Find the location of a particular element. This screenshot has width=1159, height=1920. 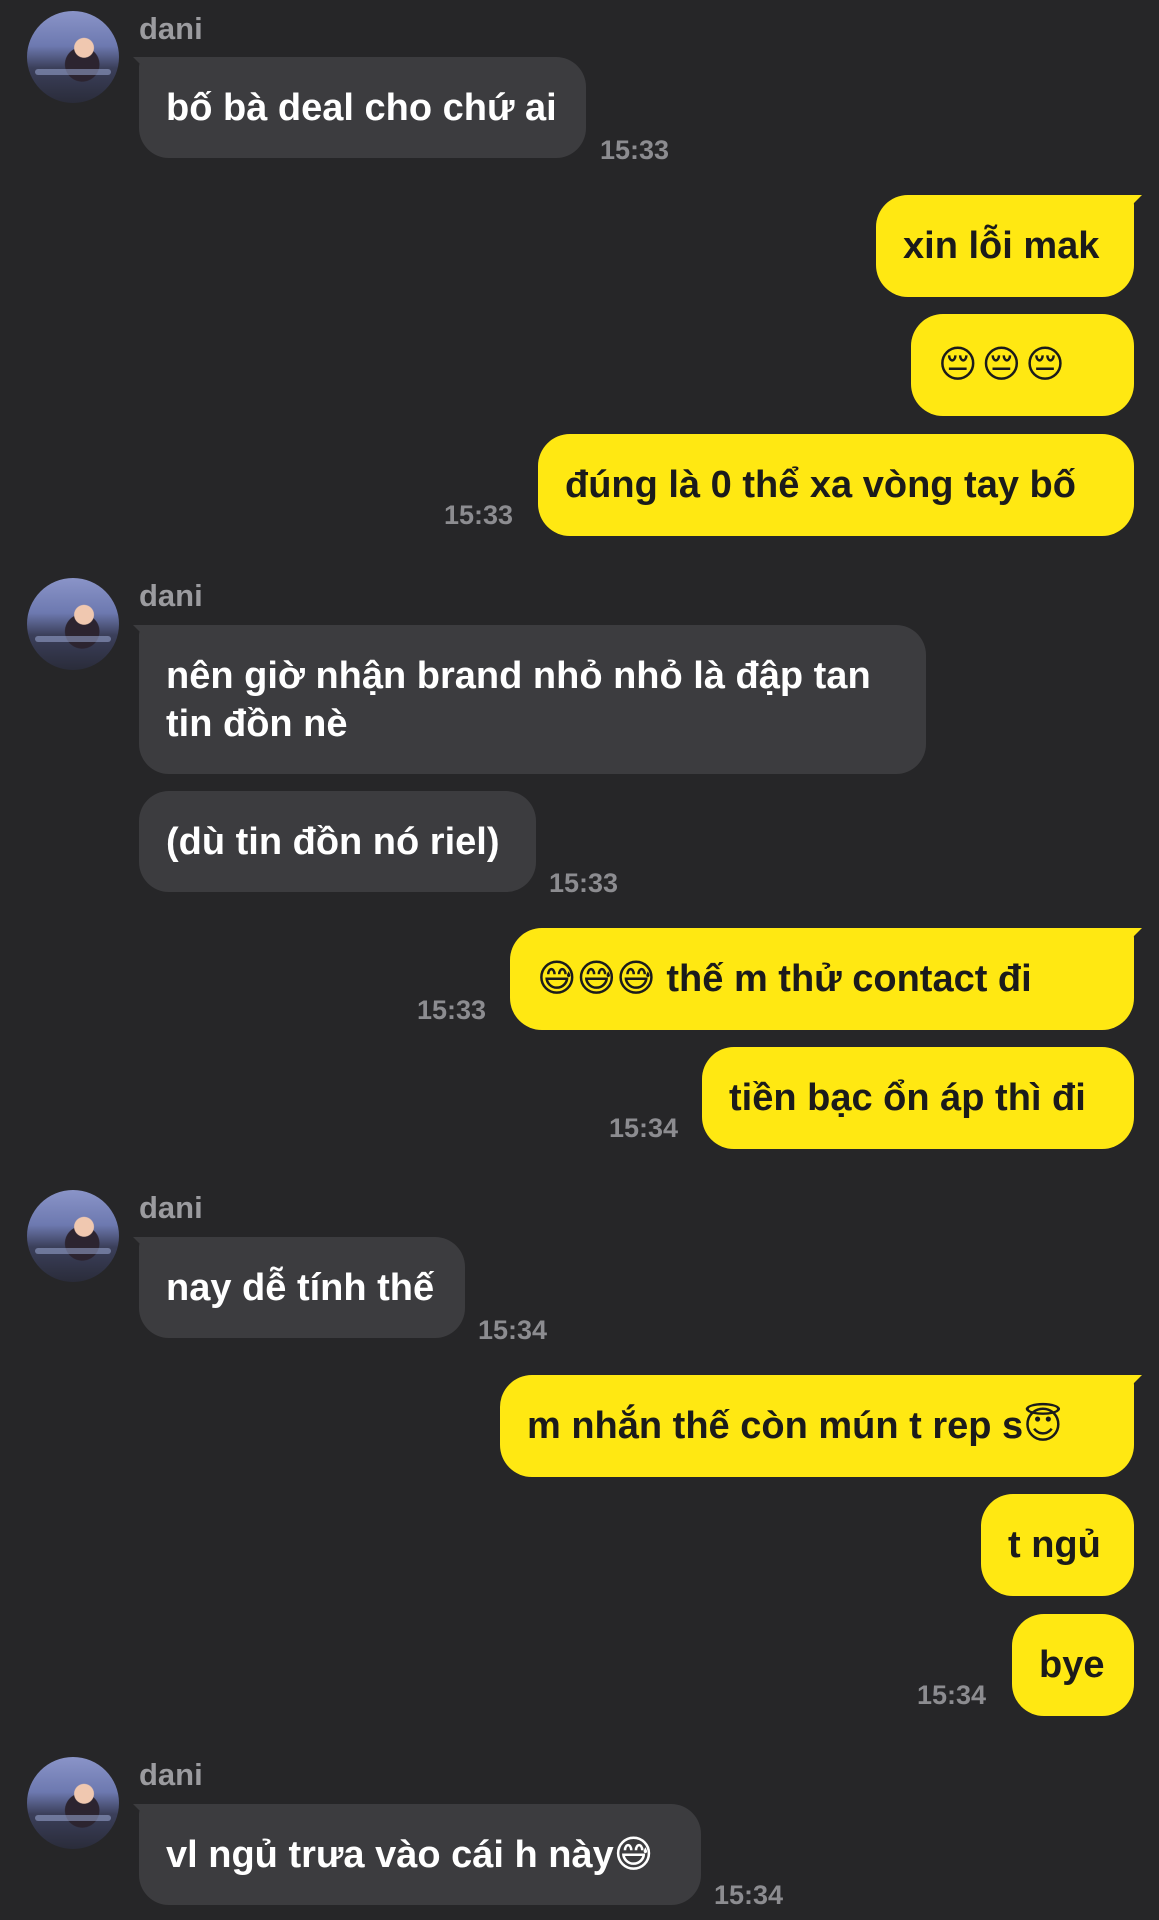

outgoing-message: t ngủ is located at coordinates (1057, 1545).